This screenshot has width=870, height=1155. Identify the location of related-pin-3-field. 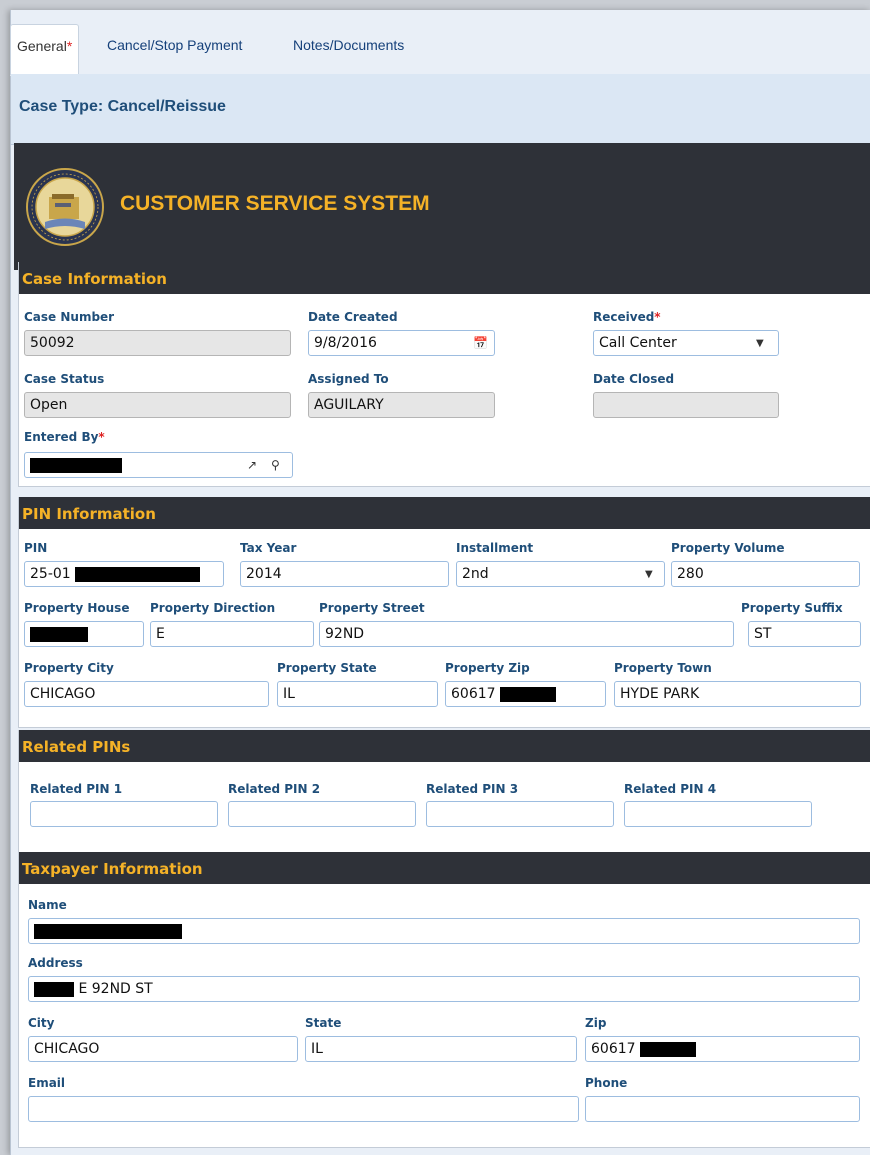
(520, 814).